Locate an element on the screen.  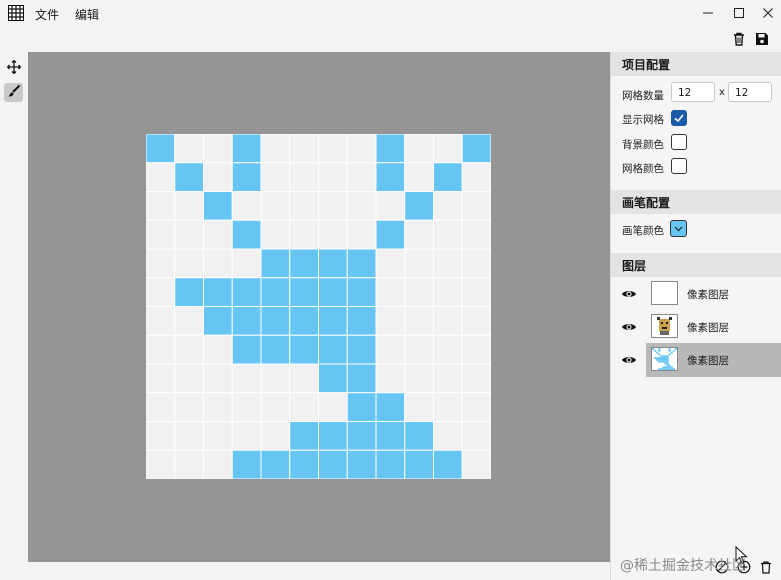
brush-color-picker is located at coordinates (678, 228).